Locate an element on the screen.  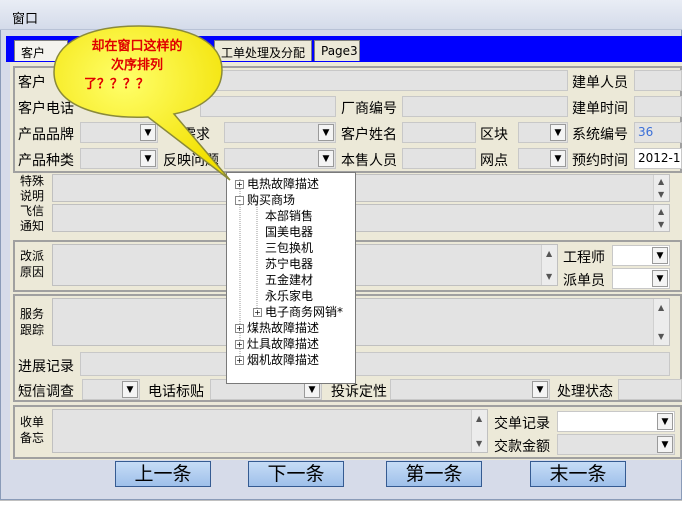
handover-select: ▼ is located at coordinates (616, 421).